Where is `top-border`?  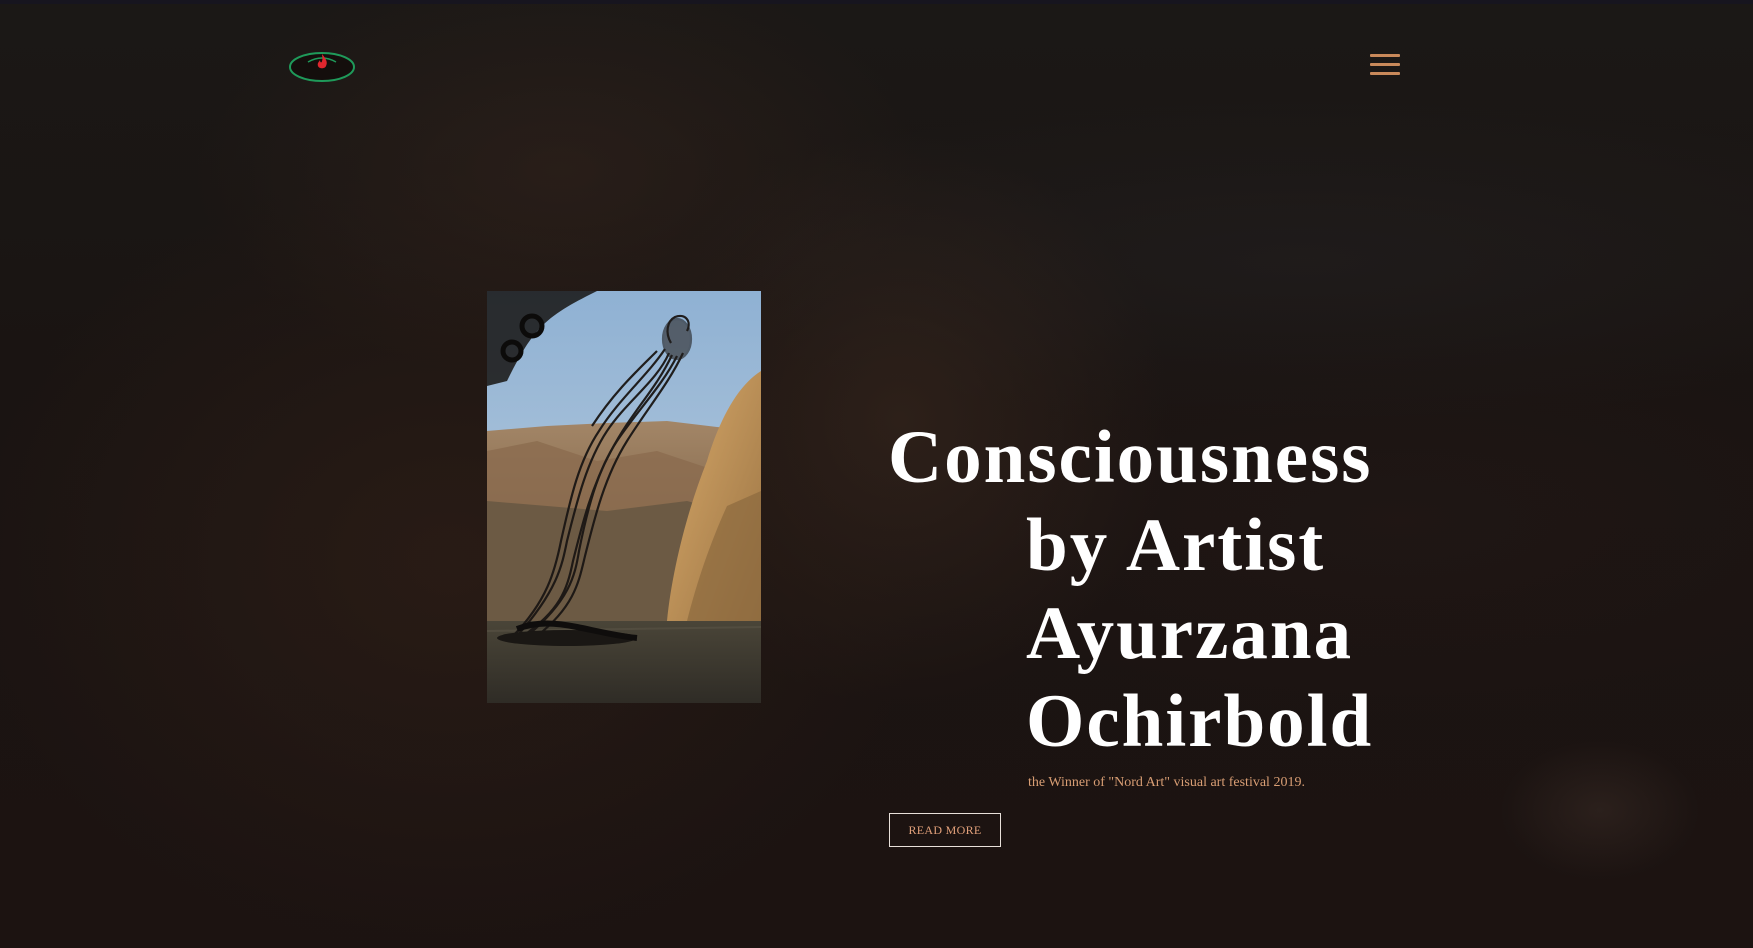
top-border is located at coordinates (876, 2).